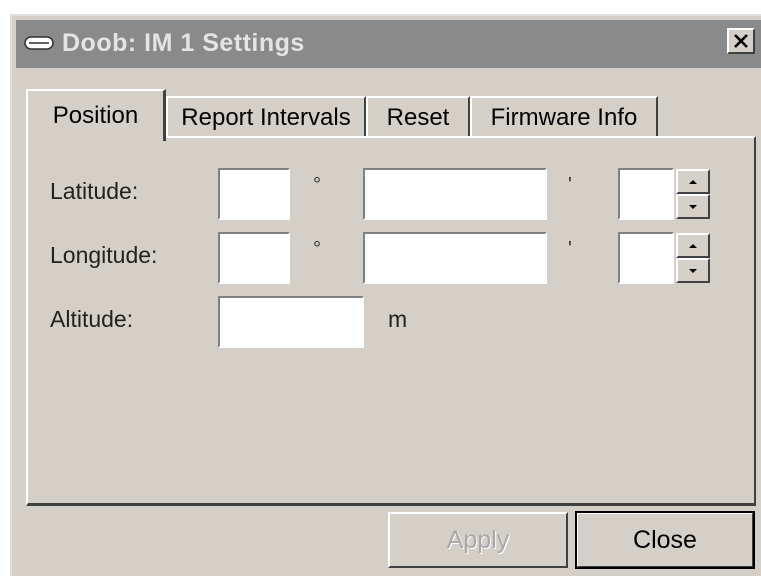 The height and width of the screenshot is (576, 761). What do you see at coordinates (92, 319) in the screenshot?
I see `altitude-label: Altitude:` at bounding box center [92, 319].